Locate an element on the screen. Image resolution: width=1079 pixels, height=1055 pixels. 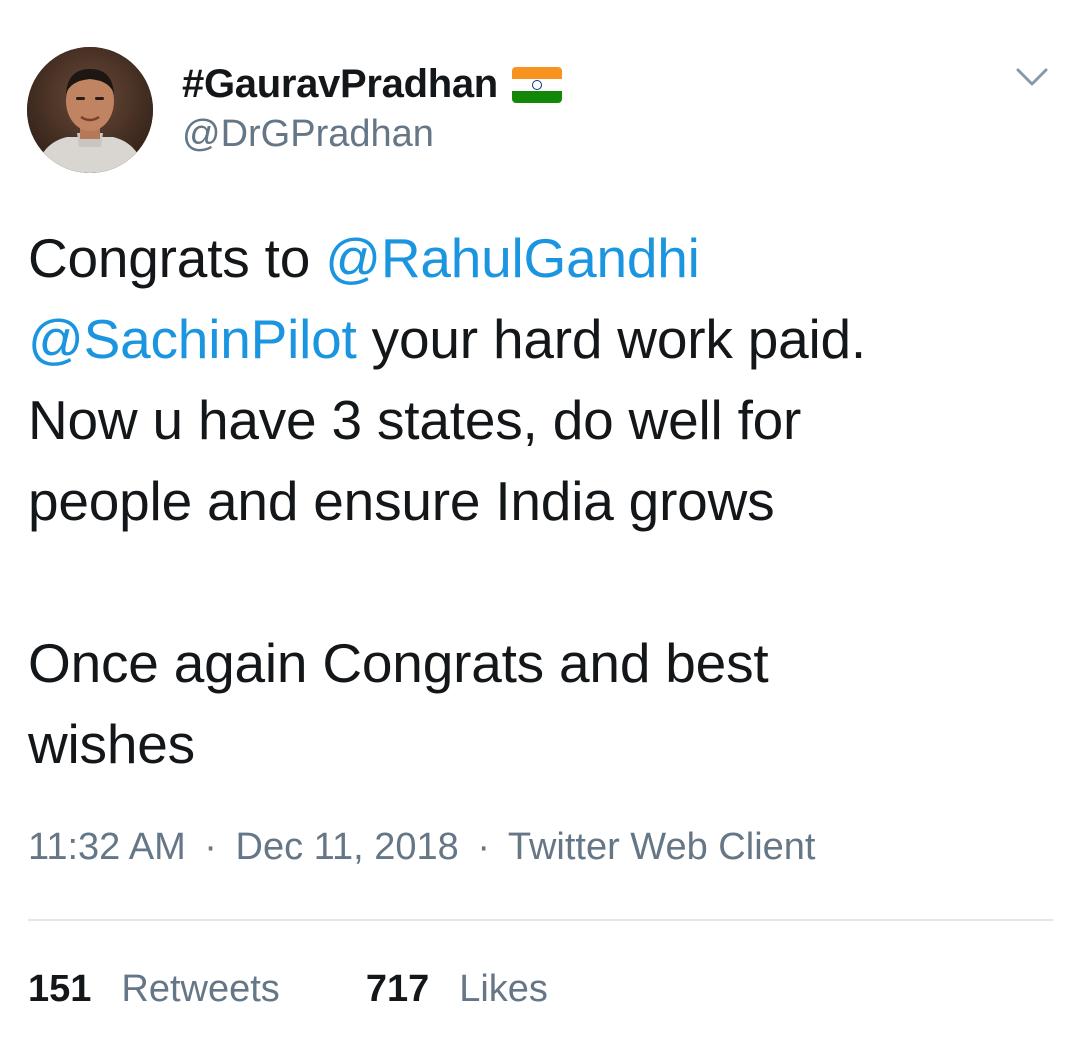
author-name-row: #GauravPradhan is located at coordinates (372, 84).